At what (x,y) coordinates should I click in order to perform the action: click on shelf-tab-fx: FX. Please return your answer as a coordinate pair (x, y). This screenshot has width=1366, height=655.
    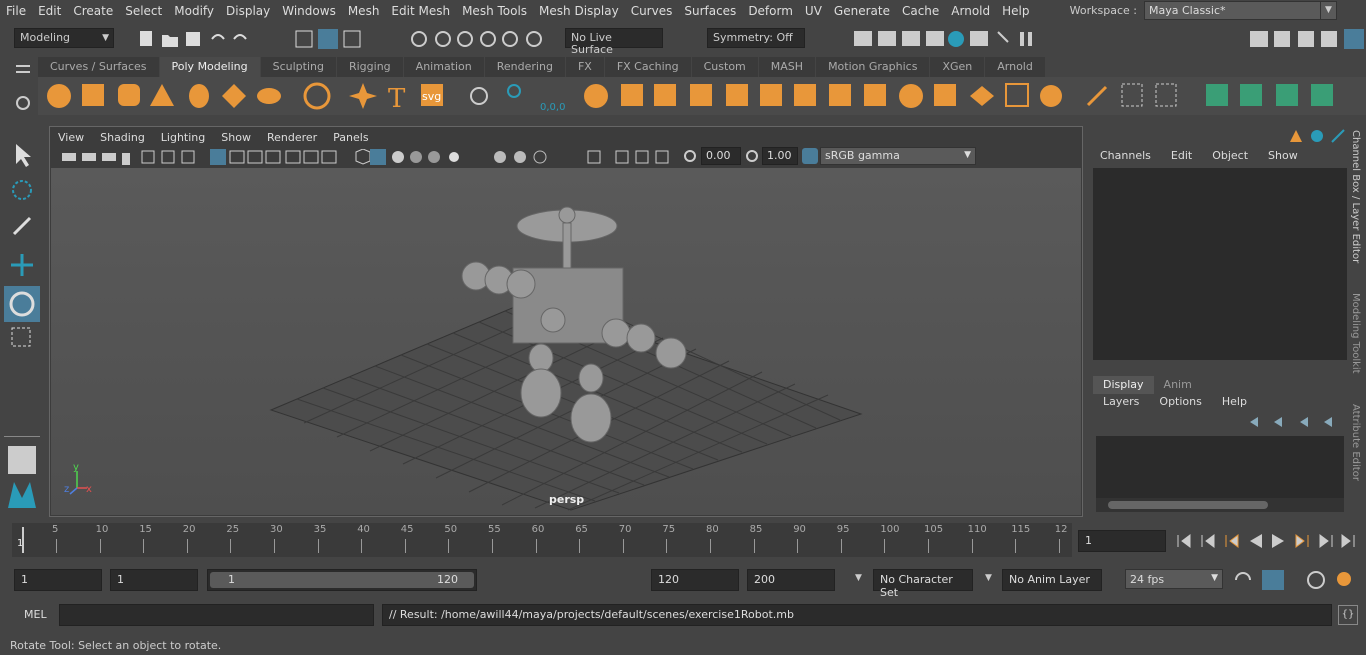
    Looking at the image, I should click on (584, 67).